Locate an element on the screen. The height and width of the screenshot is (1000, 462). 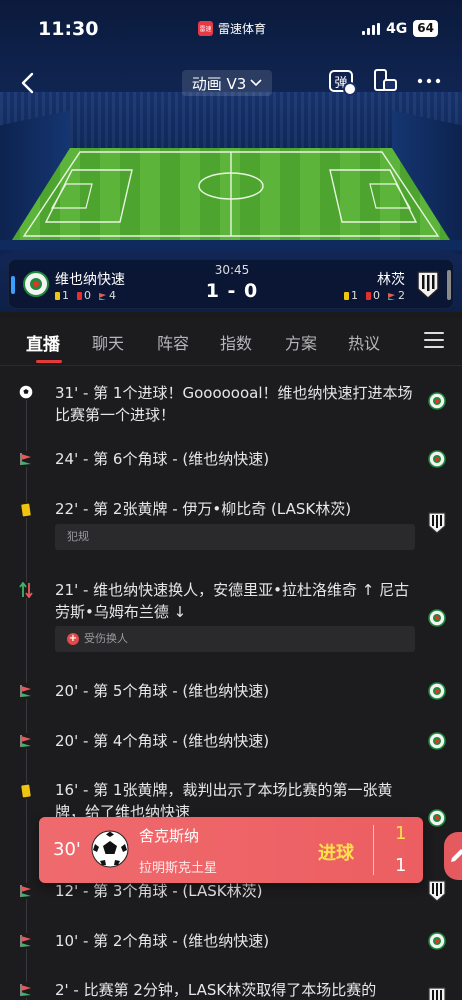
screen-rotate-icon is located at coordinates (385, 80).